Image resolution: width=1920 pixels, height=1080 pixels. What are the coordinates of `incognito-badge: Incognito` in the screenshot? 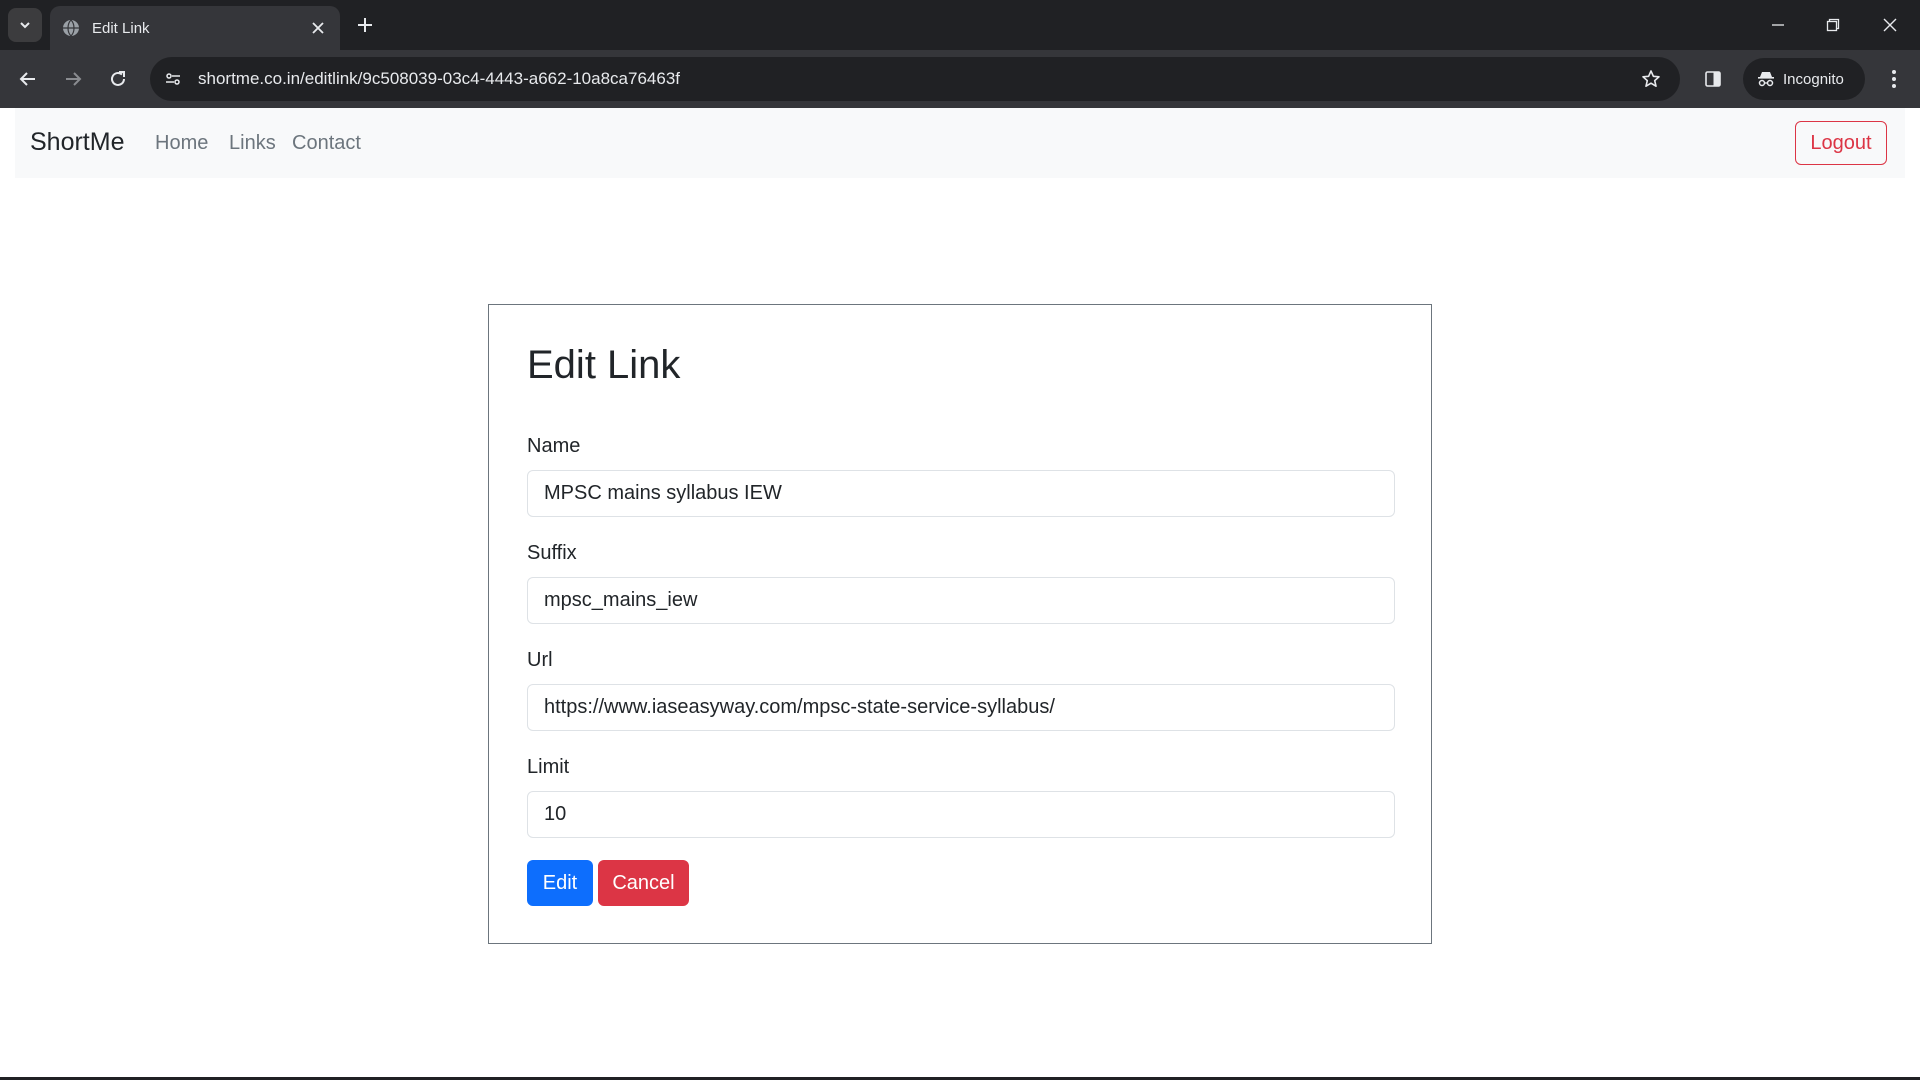 It's located at (1804, 79).